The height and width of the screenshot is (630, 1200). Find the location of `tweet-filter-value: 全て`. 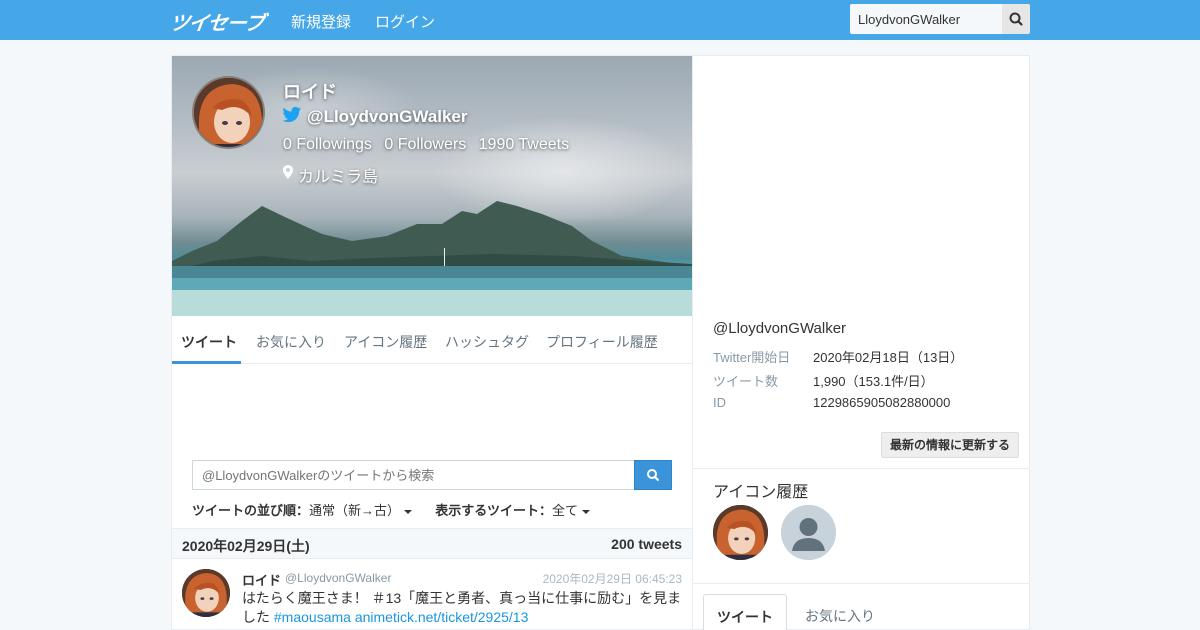

tweet-filter-value: 全て is located at coordinates (565, 510).